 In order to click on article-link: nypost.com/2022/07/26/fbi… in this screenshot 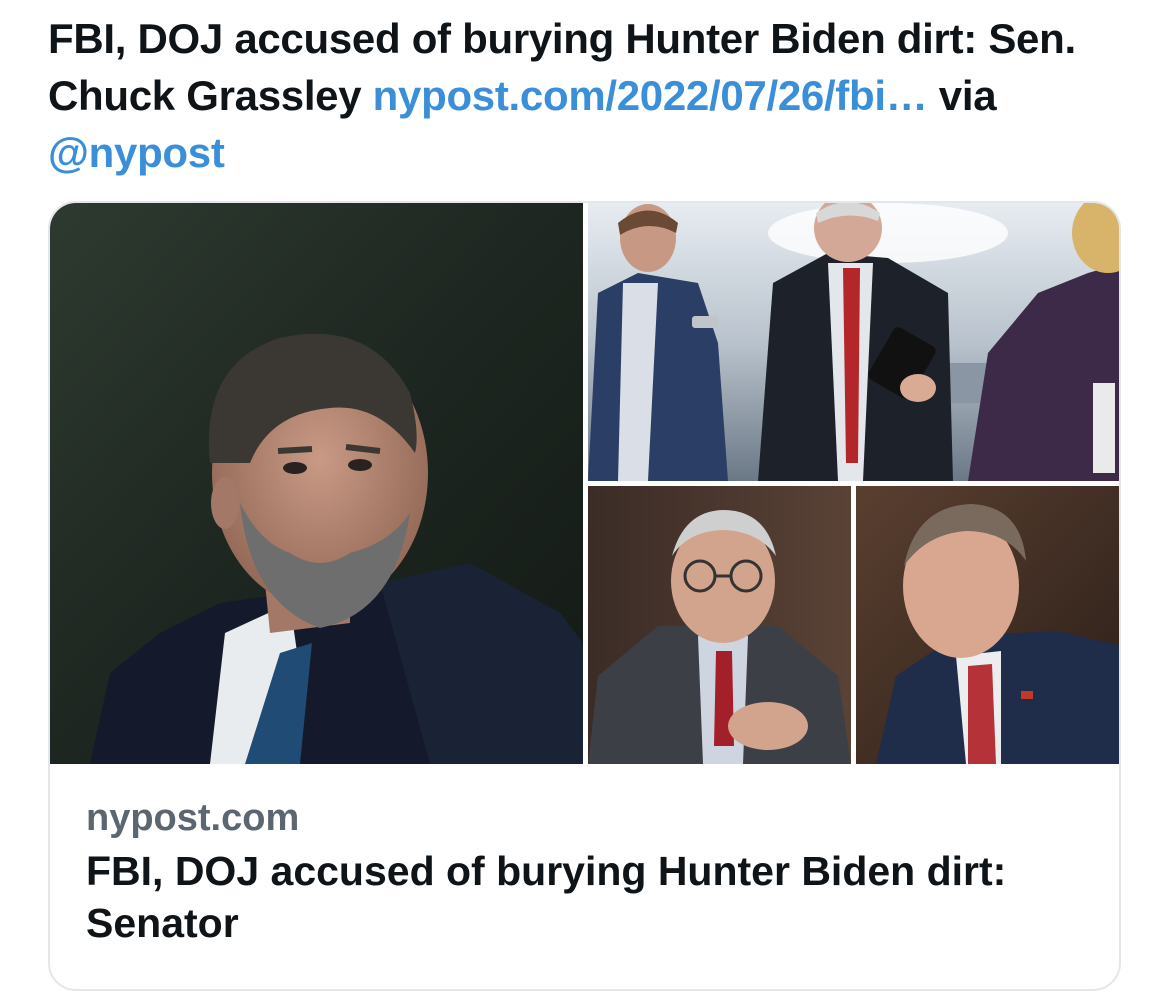, I will do `click(650, 95)`.